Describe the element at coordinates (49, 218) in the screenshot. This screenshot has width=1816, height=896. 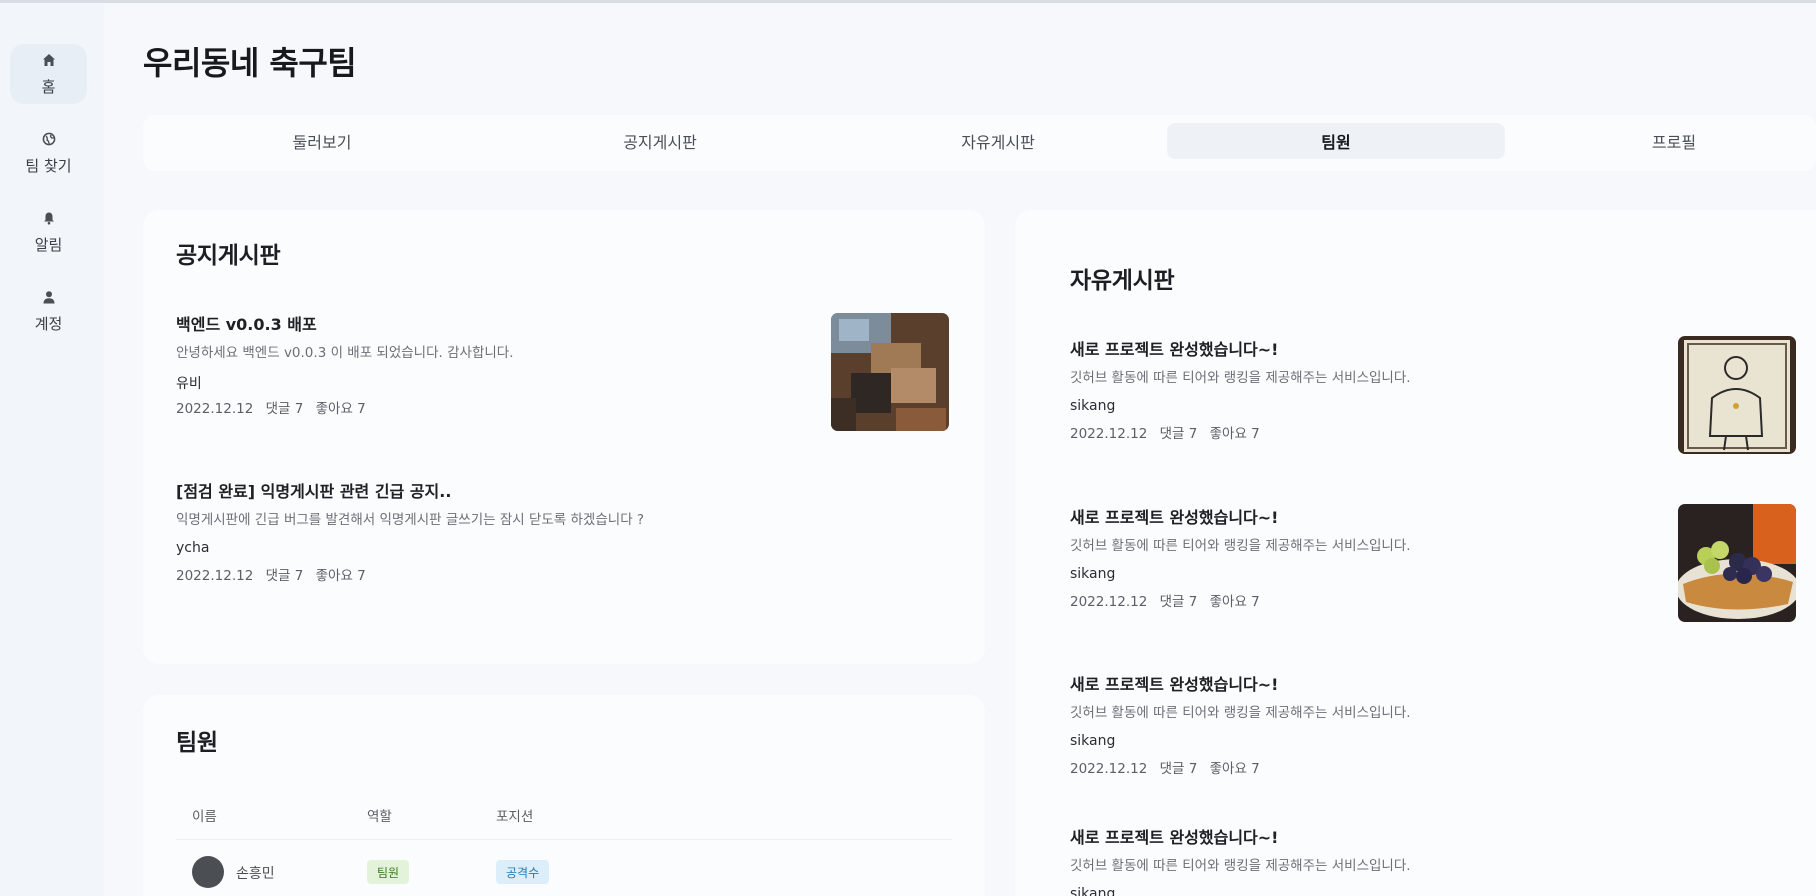
I see `bell-icon` at that location.